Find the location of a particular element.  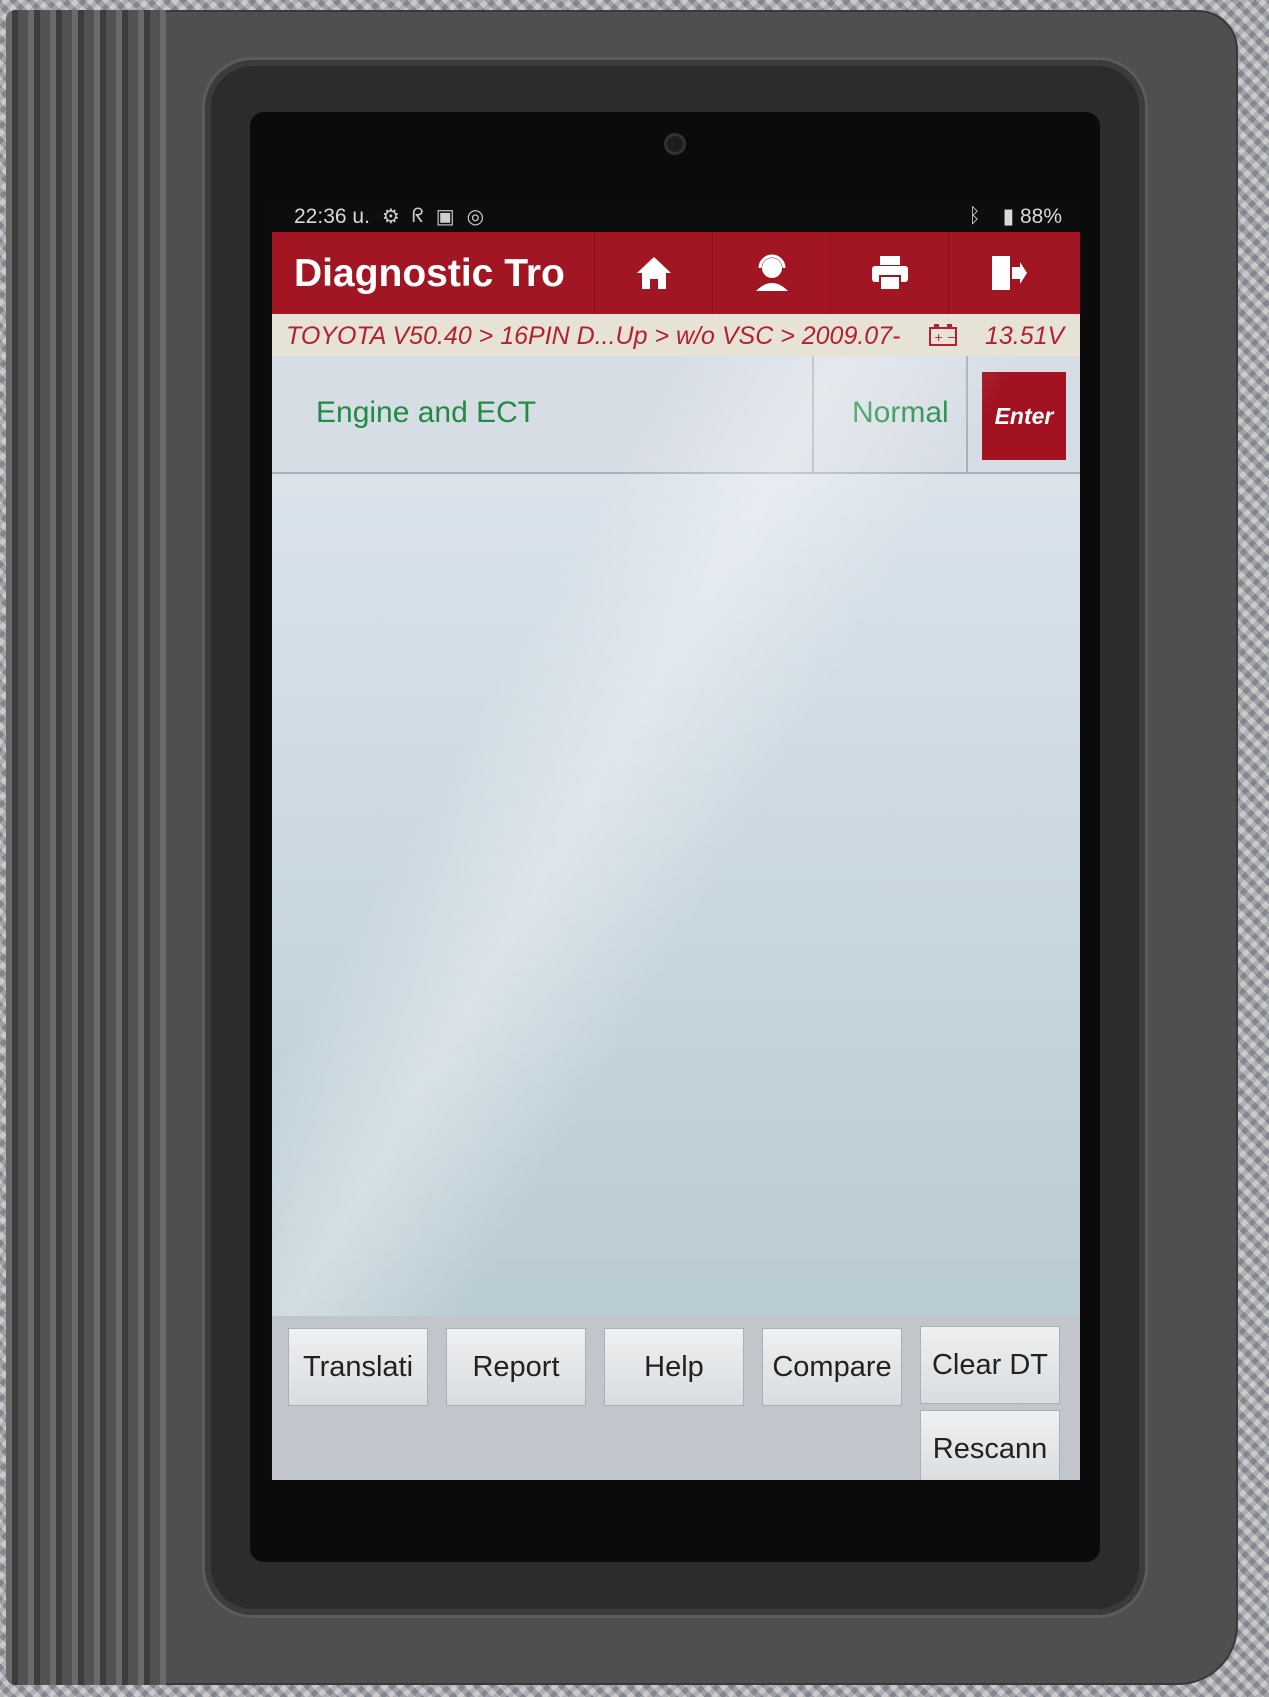

clock: 22:36 u. is located at coordinates (332, 216).